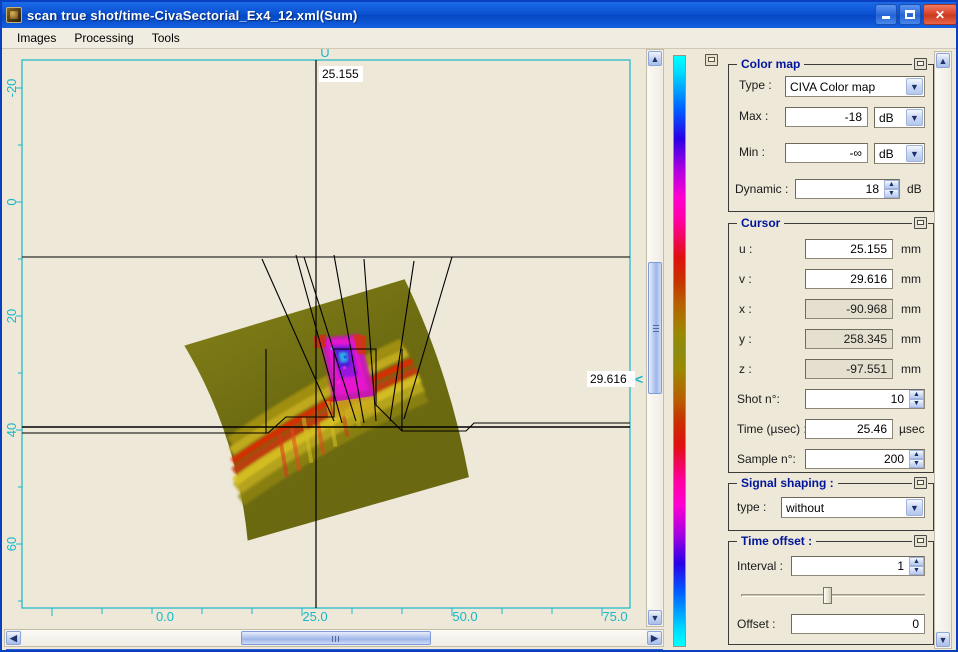  I want to click on svg-text: 0, so click(11, 201).